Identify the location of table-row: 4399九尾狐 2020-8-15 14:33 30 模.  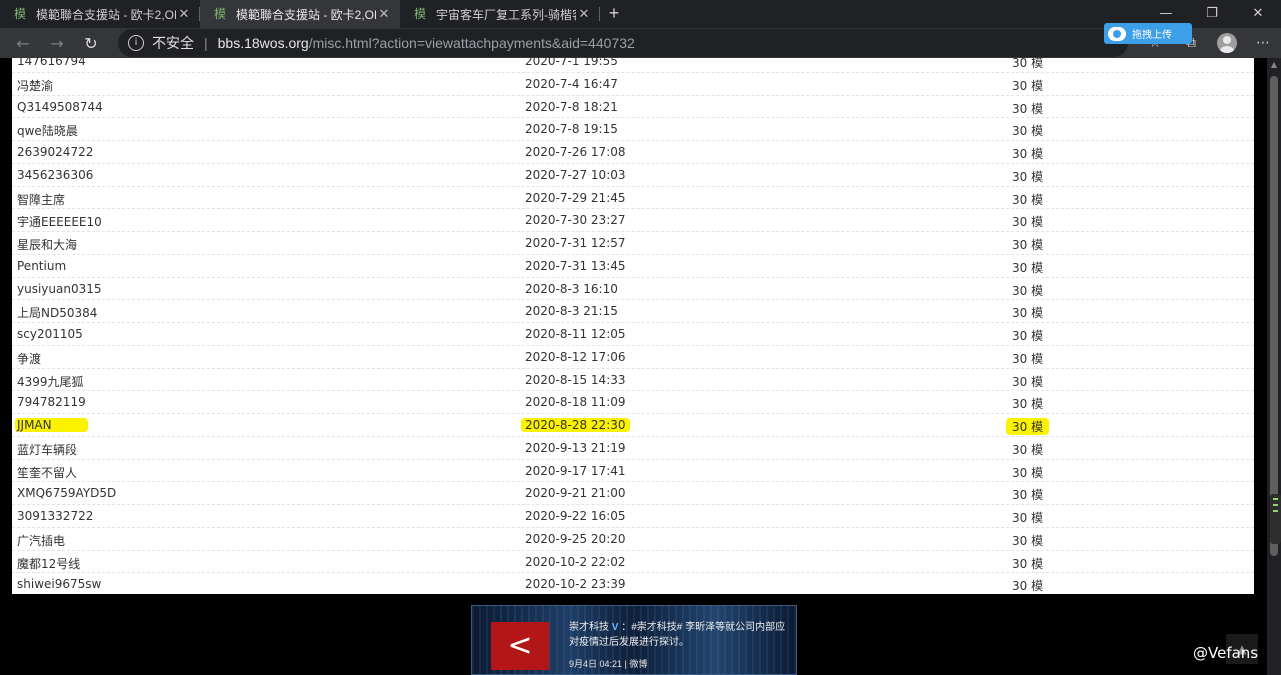
(633, 380).